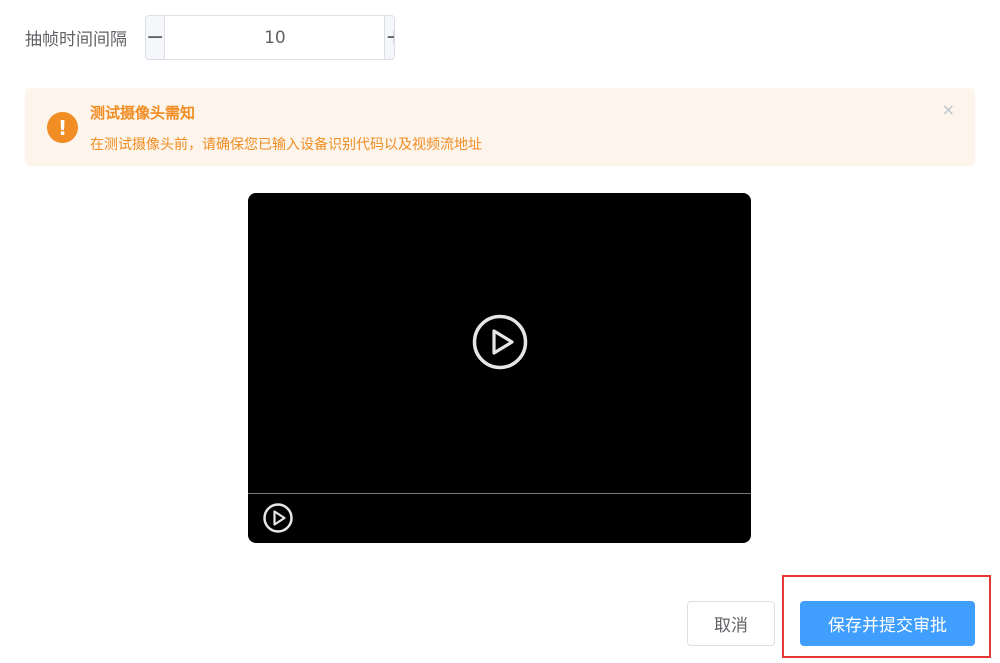  I want to click on frame-interval-stepper: − +, so click(270, 37).